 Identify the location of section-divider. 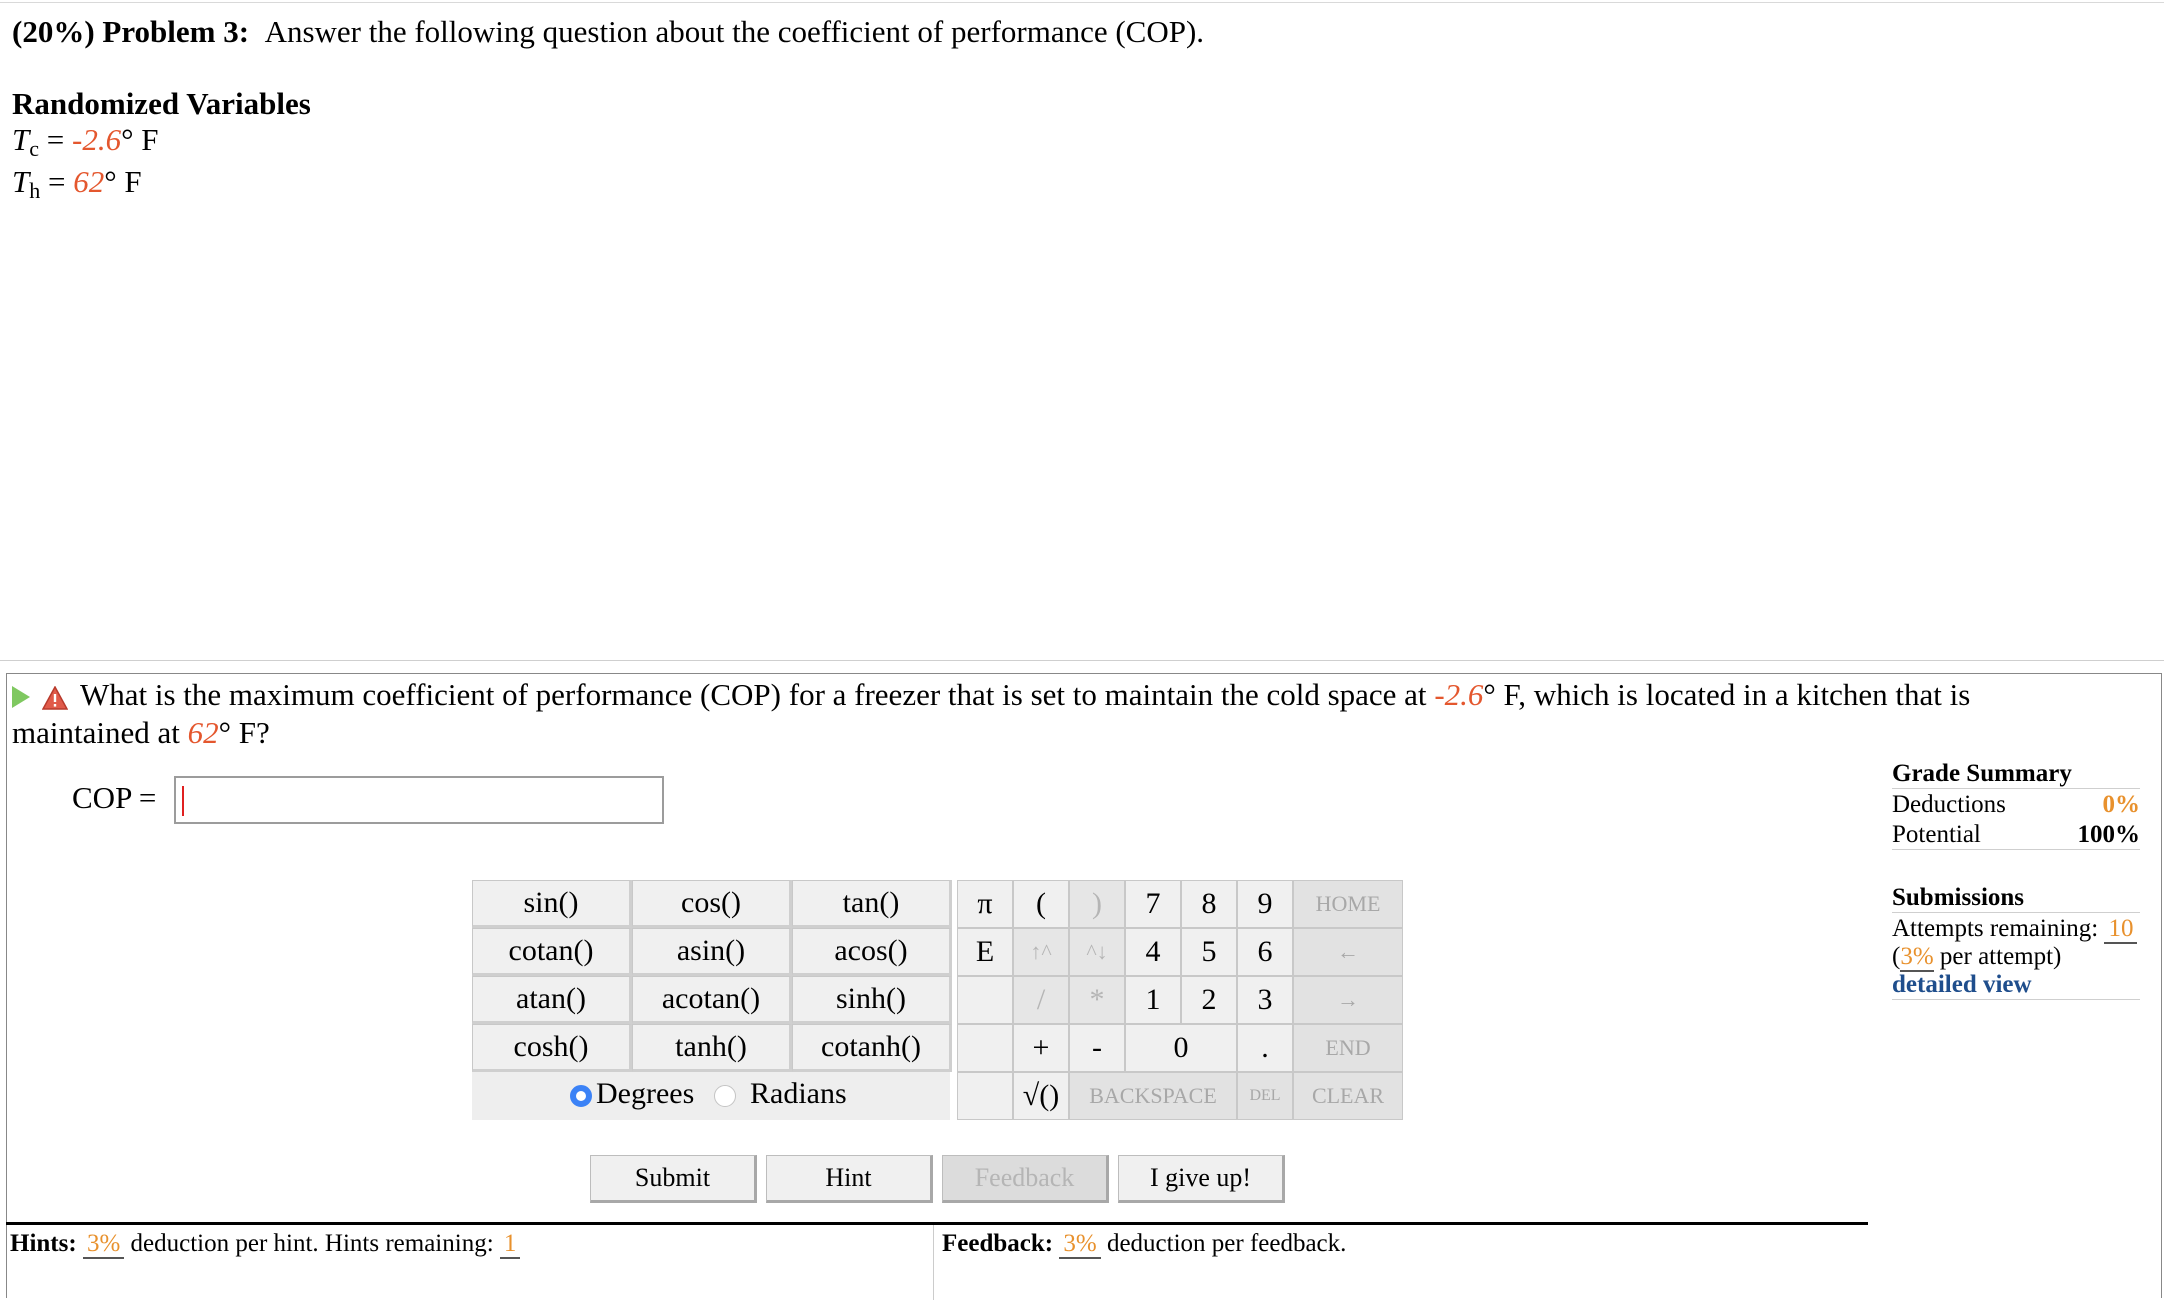
(1082, 660).